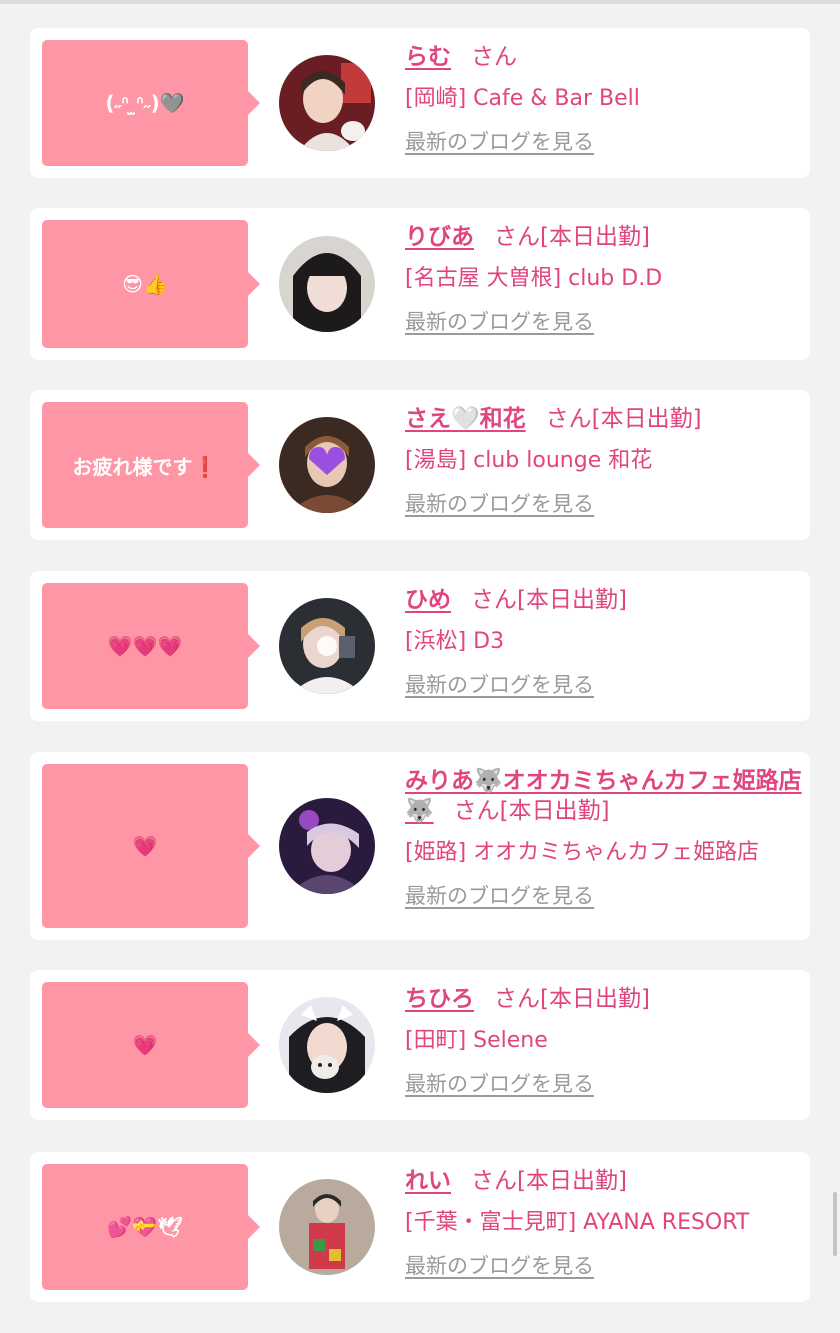 This screenshot has width=840, height=1333. What do you see at coordinates (529, 460) in the screenshot?
I see `shop-label: [湯島] club lounge 和花` at bounding box center [529, 460].